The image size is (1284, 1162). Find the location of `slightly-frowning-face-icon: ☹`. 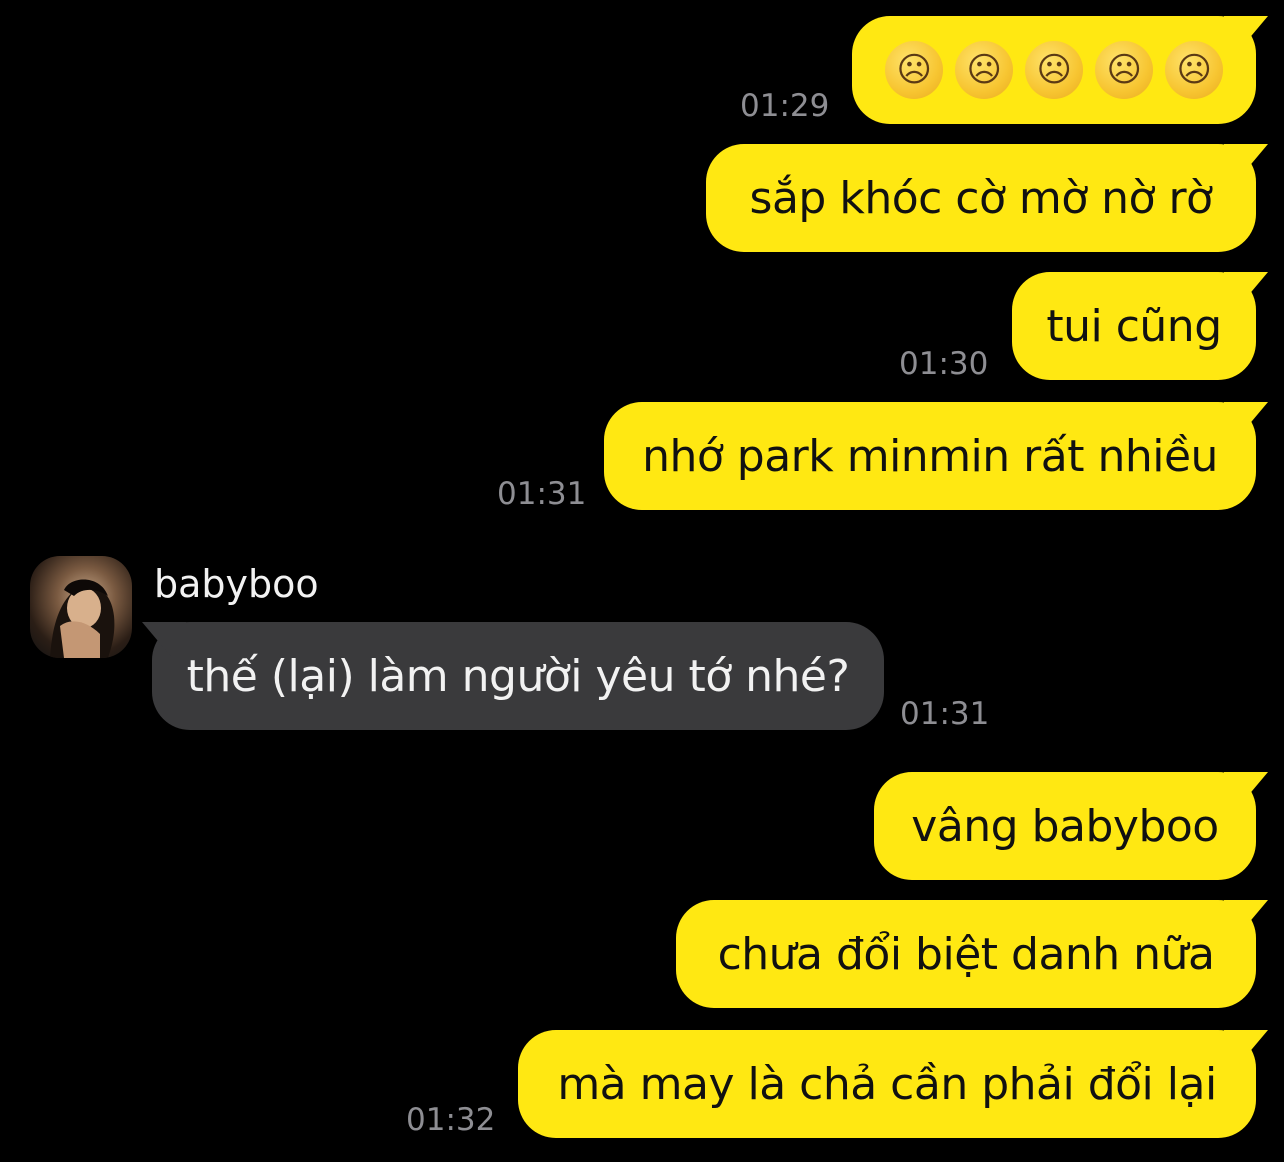

slightly-frowning-face-icon: ☹ is located at coordinates (1054, 70).